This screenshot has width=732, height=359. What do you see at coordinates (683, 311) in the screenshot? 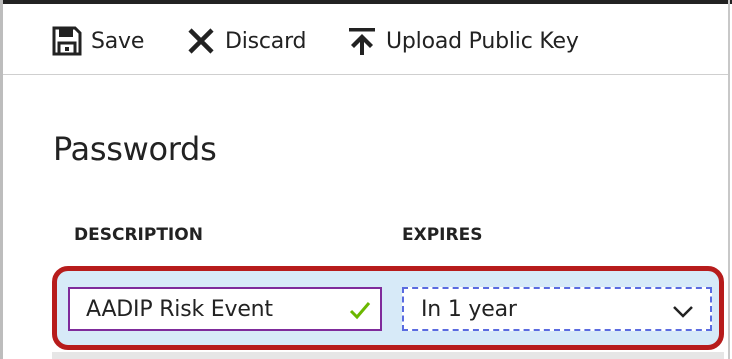
I see `chevron-down-icon` at bounding box center [683, 311].